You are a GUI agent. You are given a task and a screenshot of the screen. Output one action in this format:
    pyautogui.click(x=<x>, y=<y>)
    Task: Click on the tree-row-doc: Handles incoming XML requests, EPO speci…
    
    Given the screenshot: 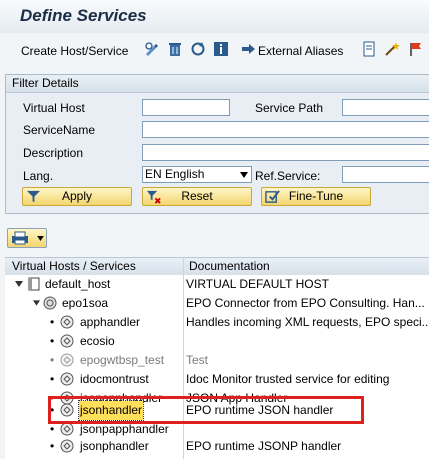 What is the action you would take?
    pyautogui.click(x=307, y=322)
    